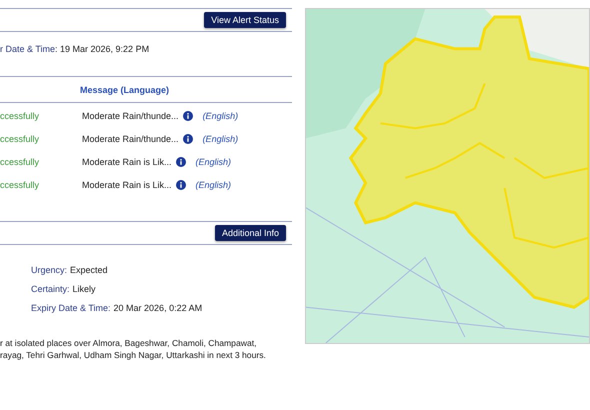 This screenshot has height=410, width=590. I want to click on description-text: rayag, Tehri Garhwal, Udham Singh Nagar, Uttarkashi in next 3 hours., so click(133, 355).